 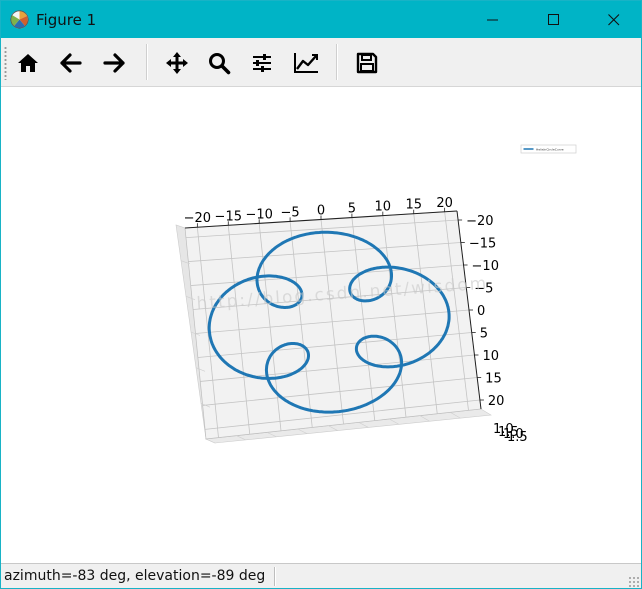 What do you see at coordinates (66, 20) in the screenshot?
I see `window-title: Figure 1` at bounding box center [66, 20].